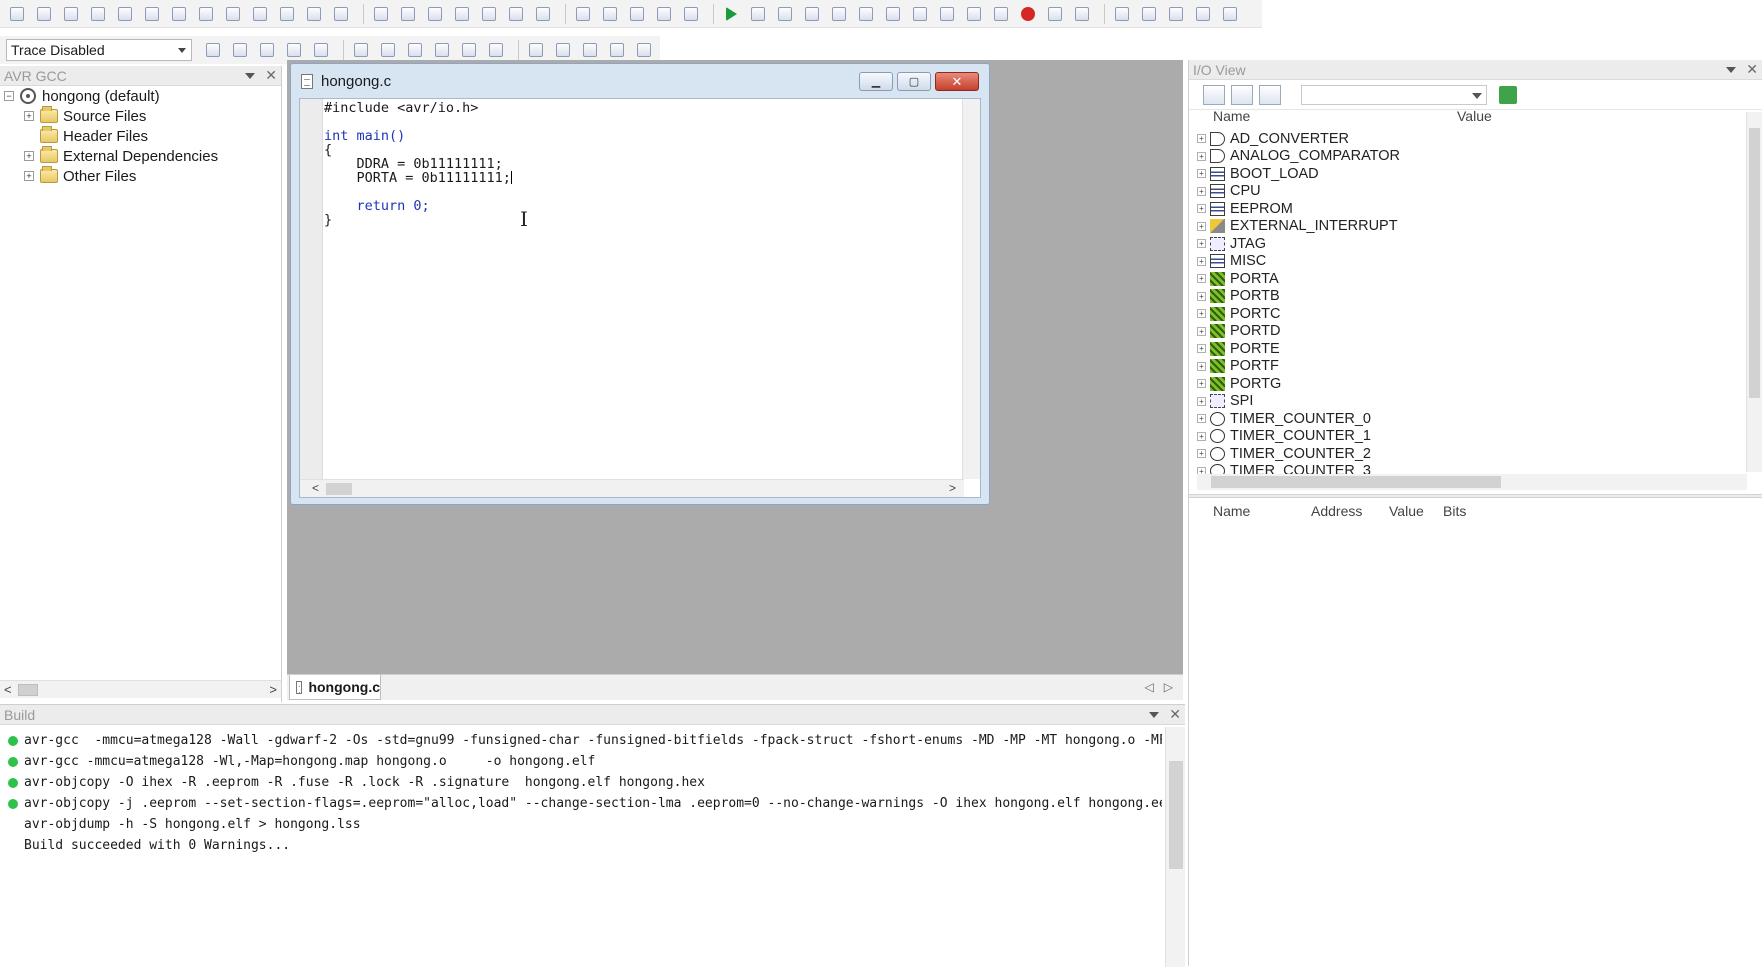 The height and width of the screenshot is (967, 1762). What do you see at coordinates (839, 14) in the screenshot?
I see `reset-icon` at bounding box center [839, 14].